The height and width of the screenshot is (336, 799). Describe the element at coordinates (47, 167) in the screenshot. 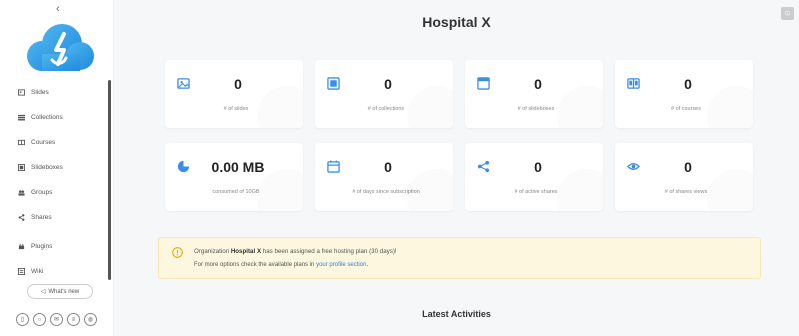

I see `sidebar-item-label: Slideboxes` at that location.